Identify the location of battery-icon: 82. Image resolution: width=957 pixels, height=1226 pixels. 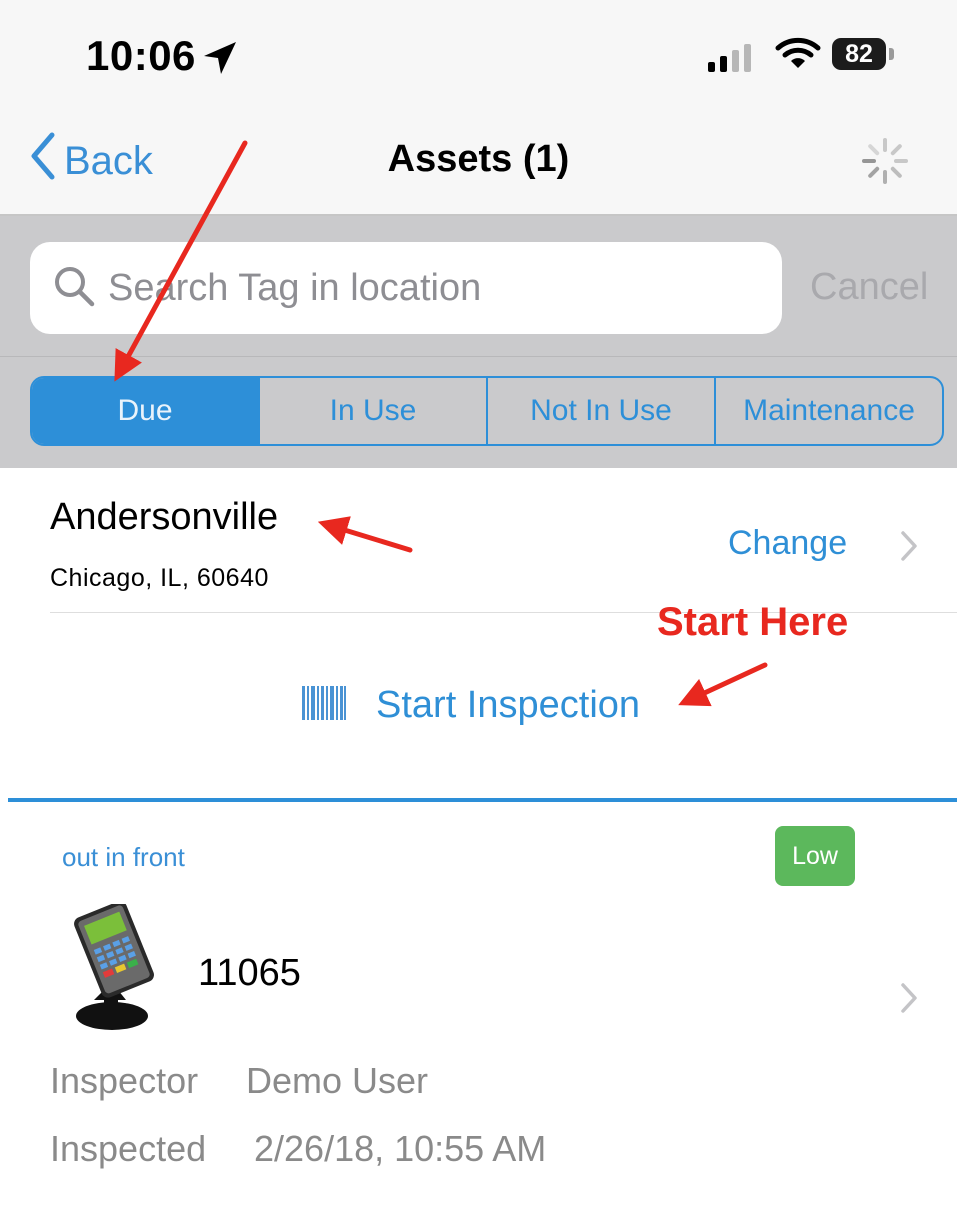
(859, 54).